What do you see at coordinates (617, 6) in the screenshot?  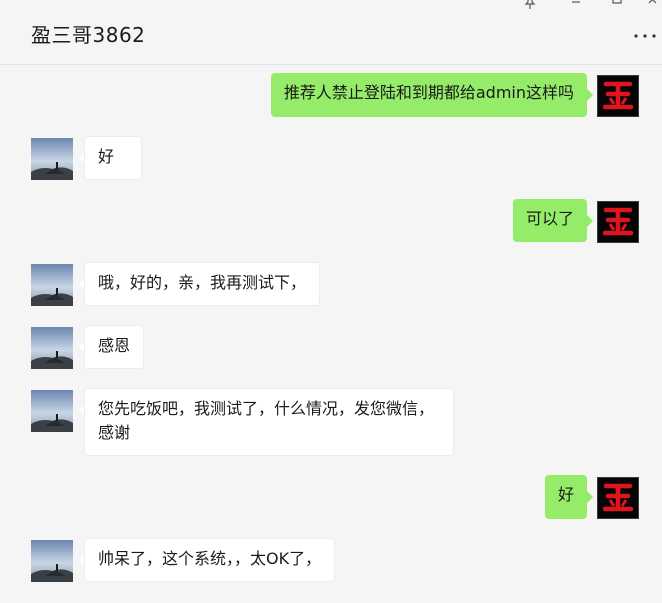 I see `maximize-icon` at bounding box center [617, 6].